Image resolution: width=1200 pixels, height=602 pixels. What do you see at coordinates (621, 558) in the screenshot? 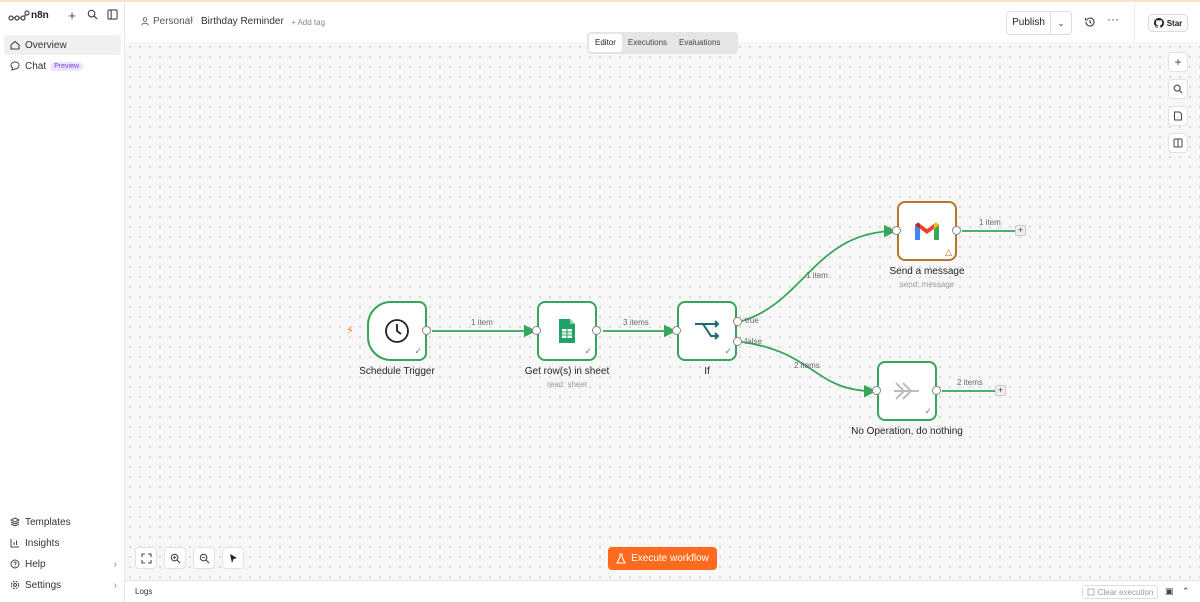
I see `flask-icon` at bounding box center [621, 558].